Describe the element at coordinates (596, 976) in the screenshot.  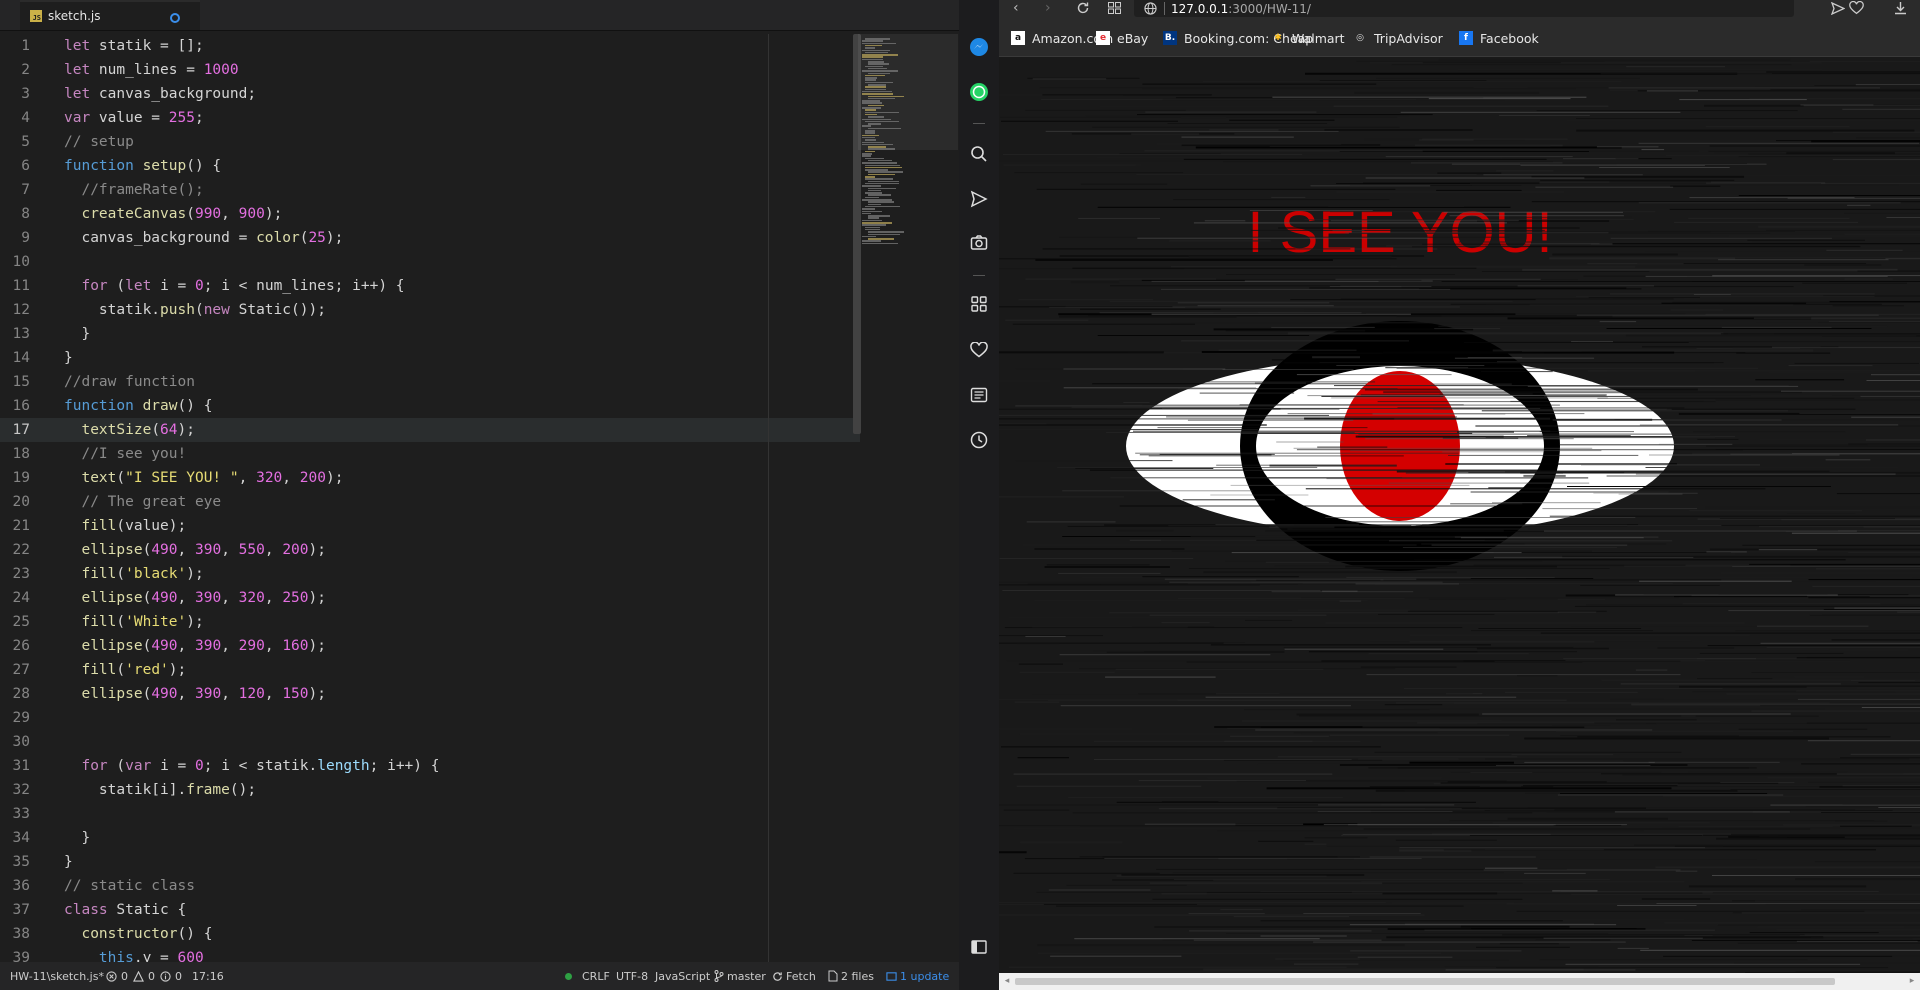
I see `status-line-ending: CRLF` at that location.